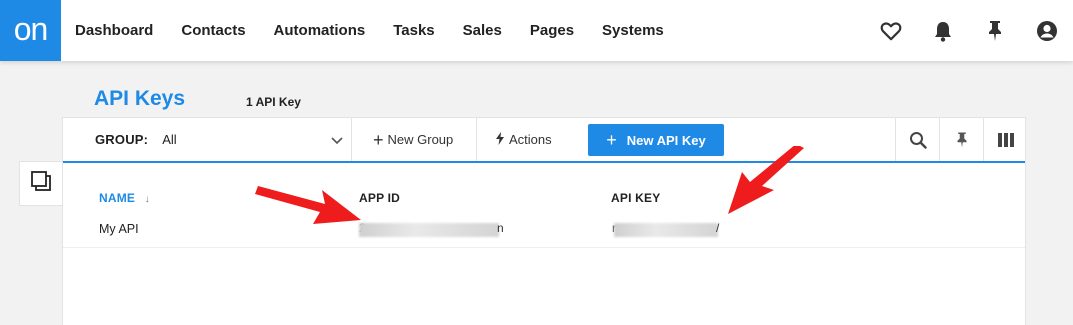  What do you see at coordinates (544, 231) in the screenshot?
I see `table-row: My API 2 n r /` at bounding box center [544, 231].